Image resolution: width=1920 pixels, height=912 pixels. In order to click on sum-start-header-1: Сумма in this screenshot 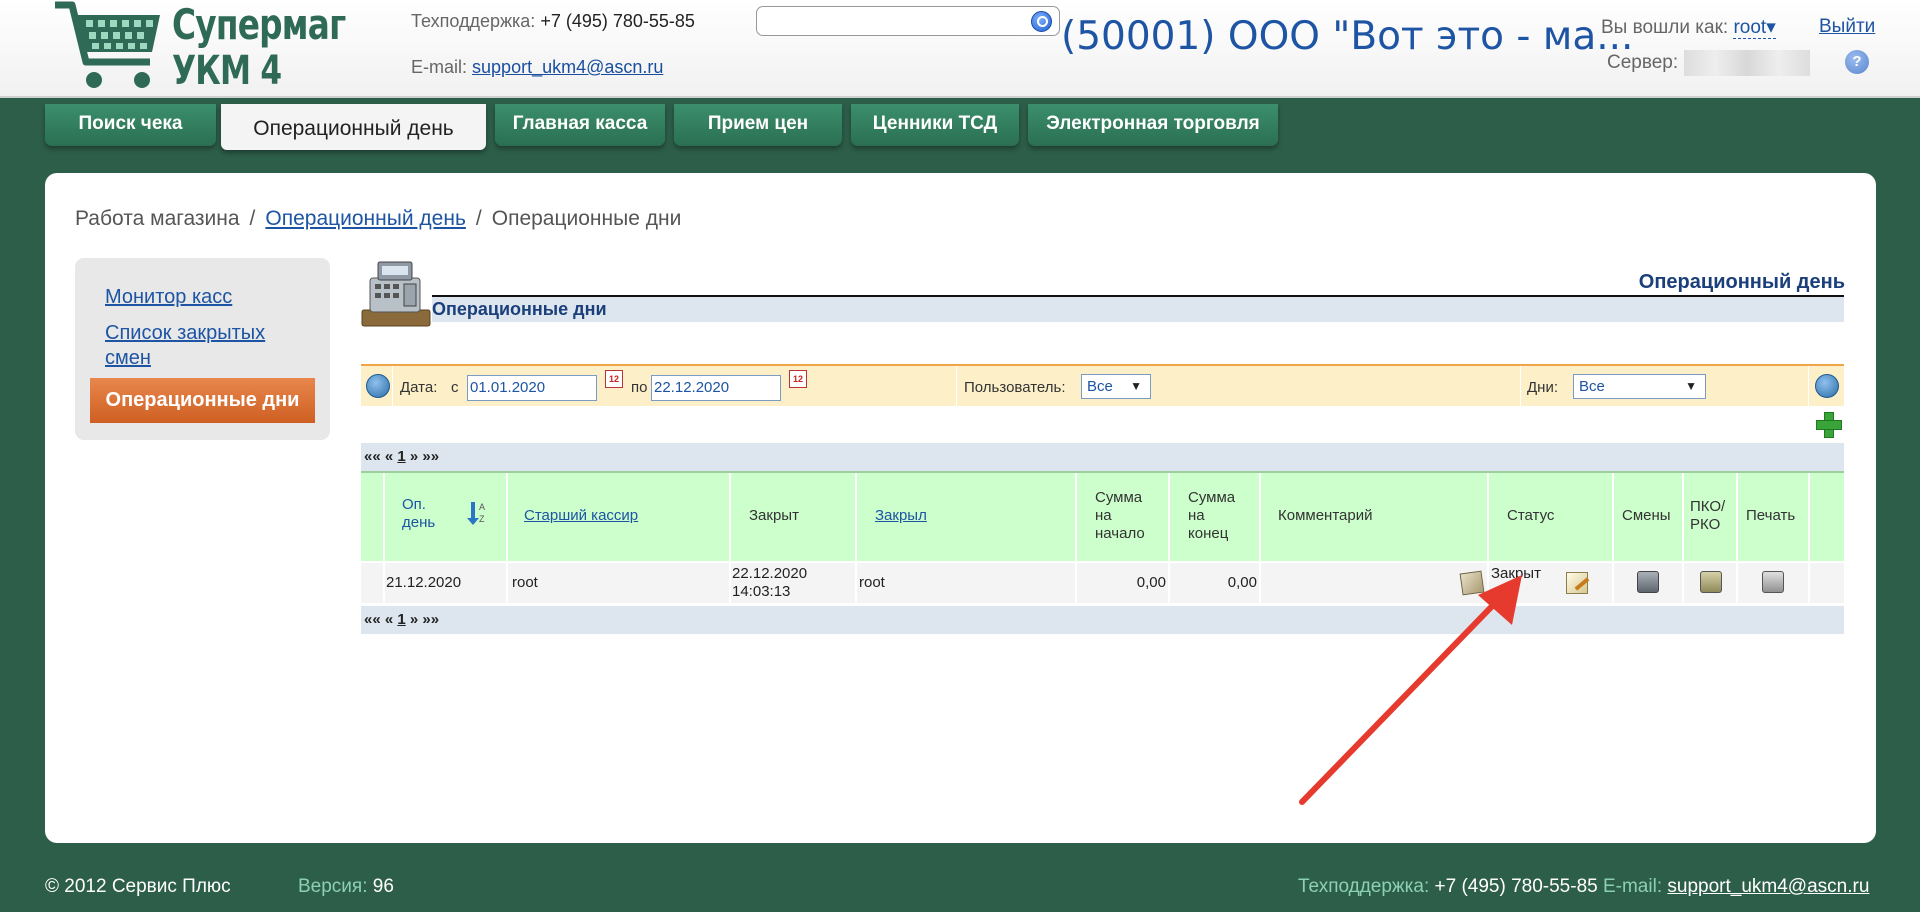, I will do `click(1119, 497)`.